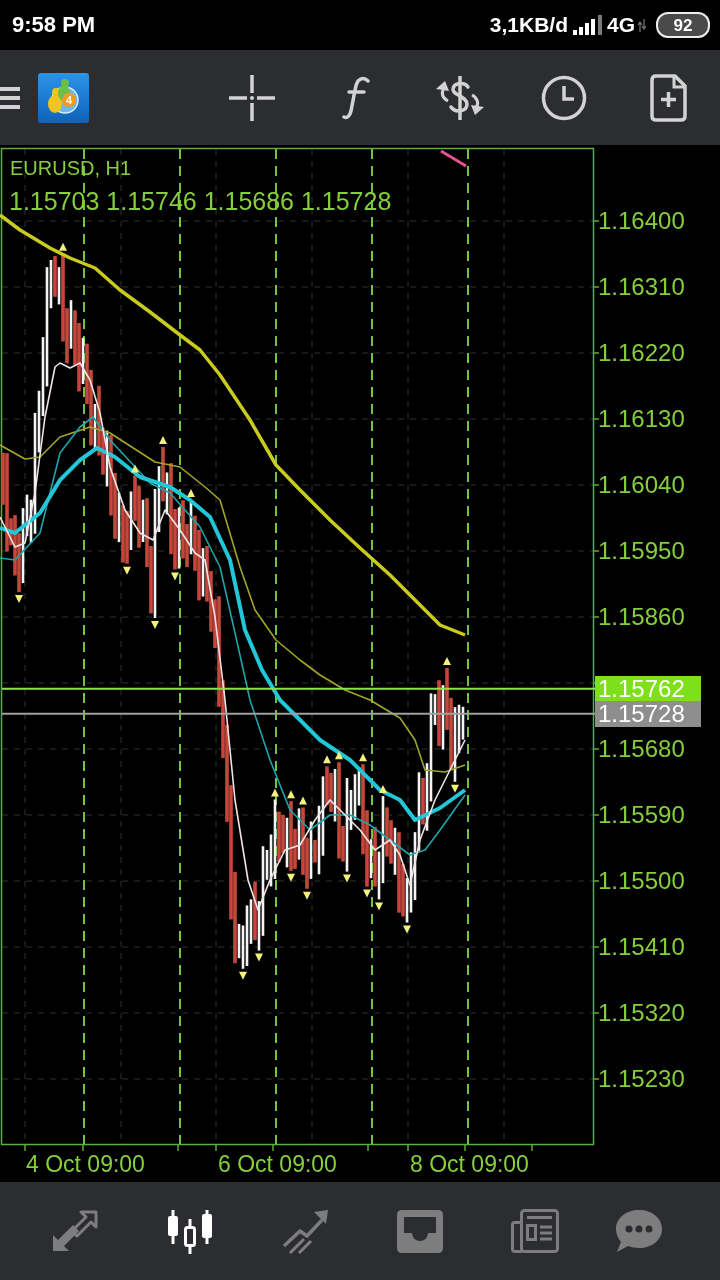 The image size is (720, 1280). I want to click on status-time: 9:58 PM, so click(54, 25).